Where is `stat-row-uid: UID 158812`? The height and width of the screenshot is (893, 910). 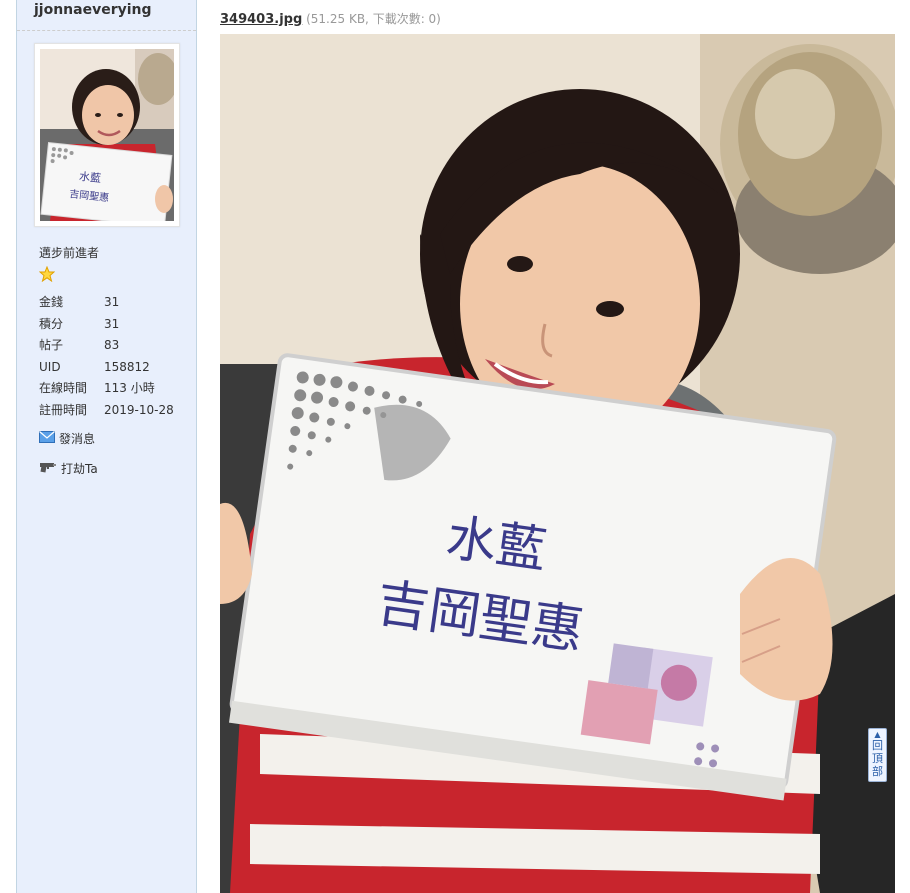
stat-row-uid: UID 158812 is located at coordinates (106, 368).